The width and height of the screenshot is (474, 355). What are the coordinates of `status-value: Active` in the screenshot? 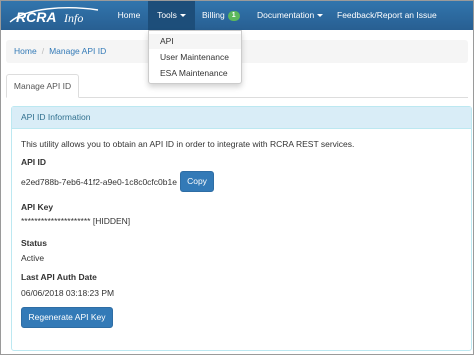 It's located at (33, 258).